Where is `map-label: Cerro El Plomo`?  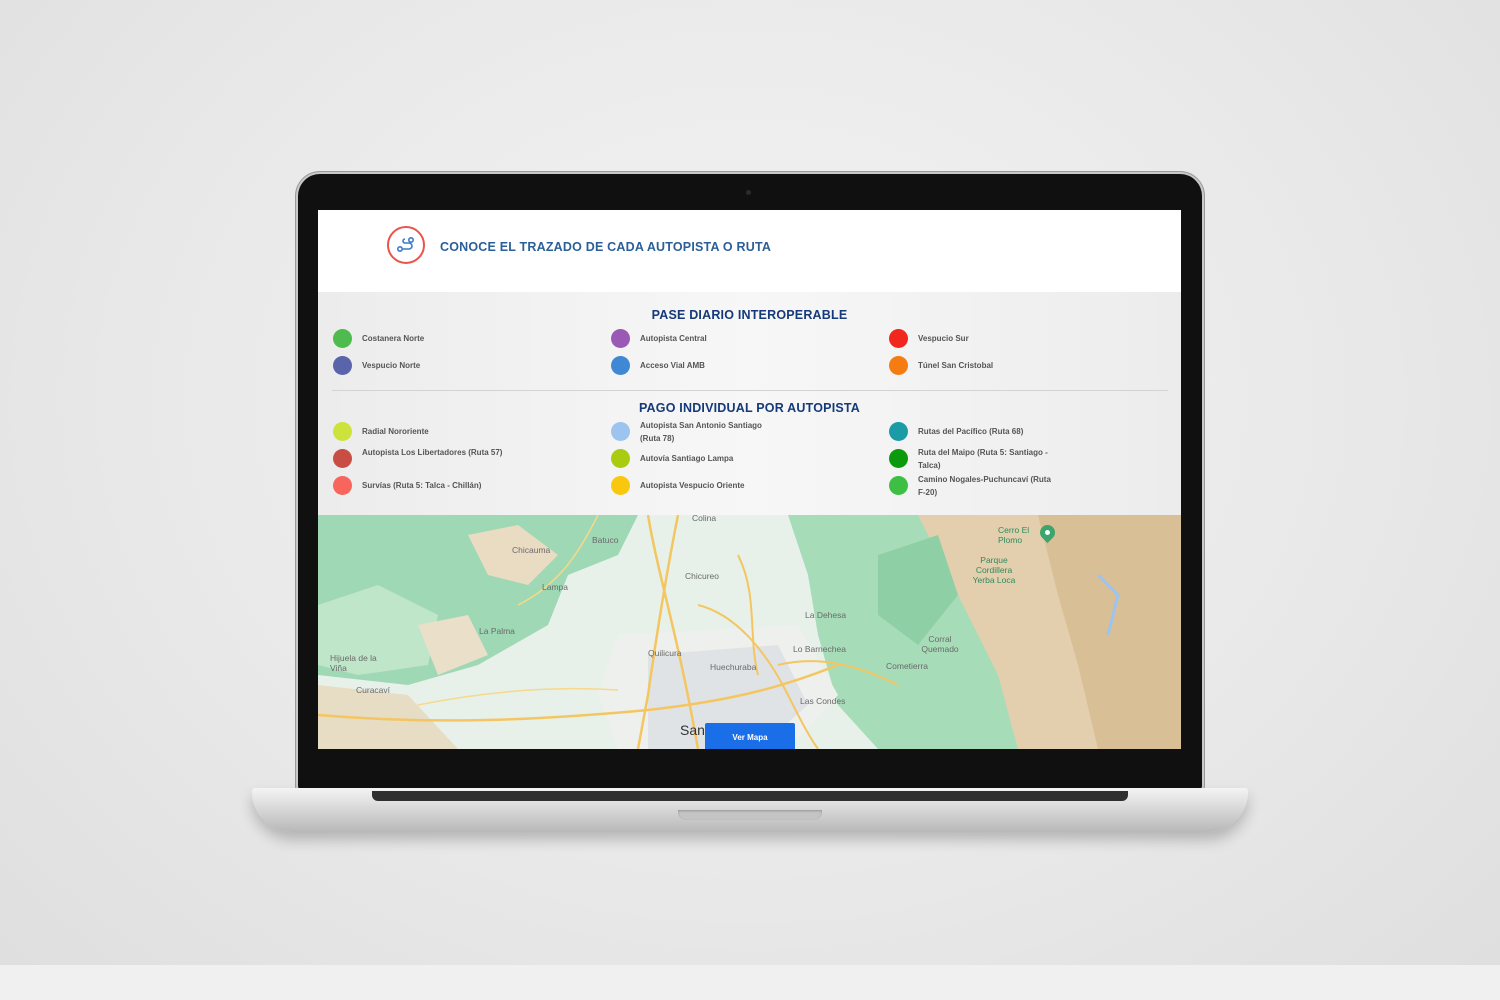
map-label: Cerro El Plomo is located at coordinates (1014, 535).